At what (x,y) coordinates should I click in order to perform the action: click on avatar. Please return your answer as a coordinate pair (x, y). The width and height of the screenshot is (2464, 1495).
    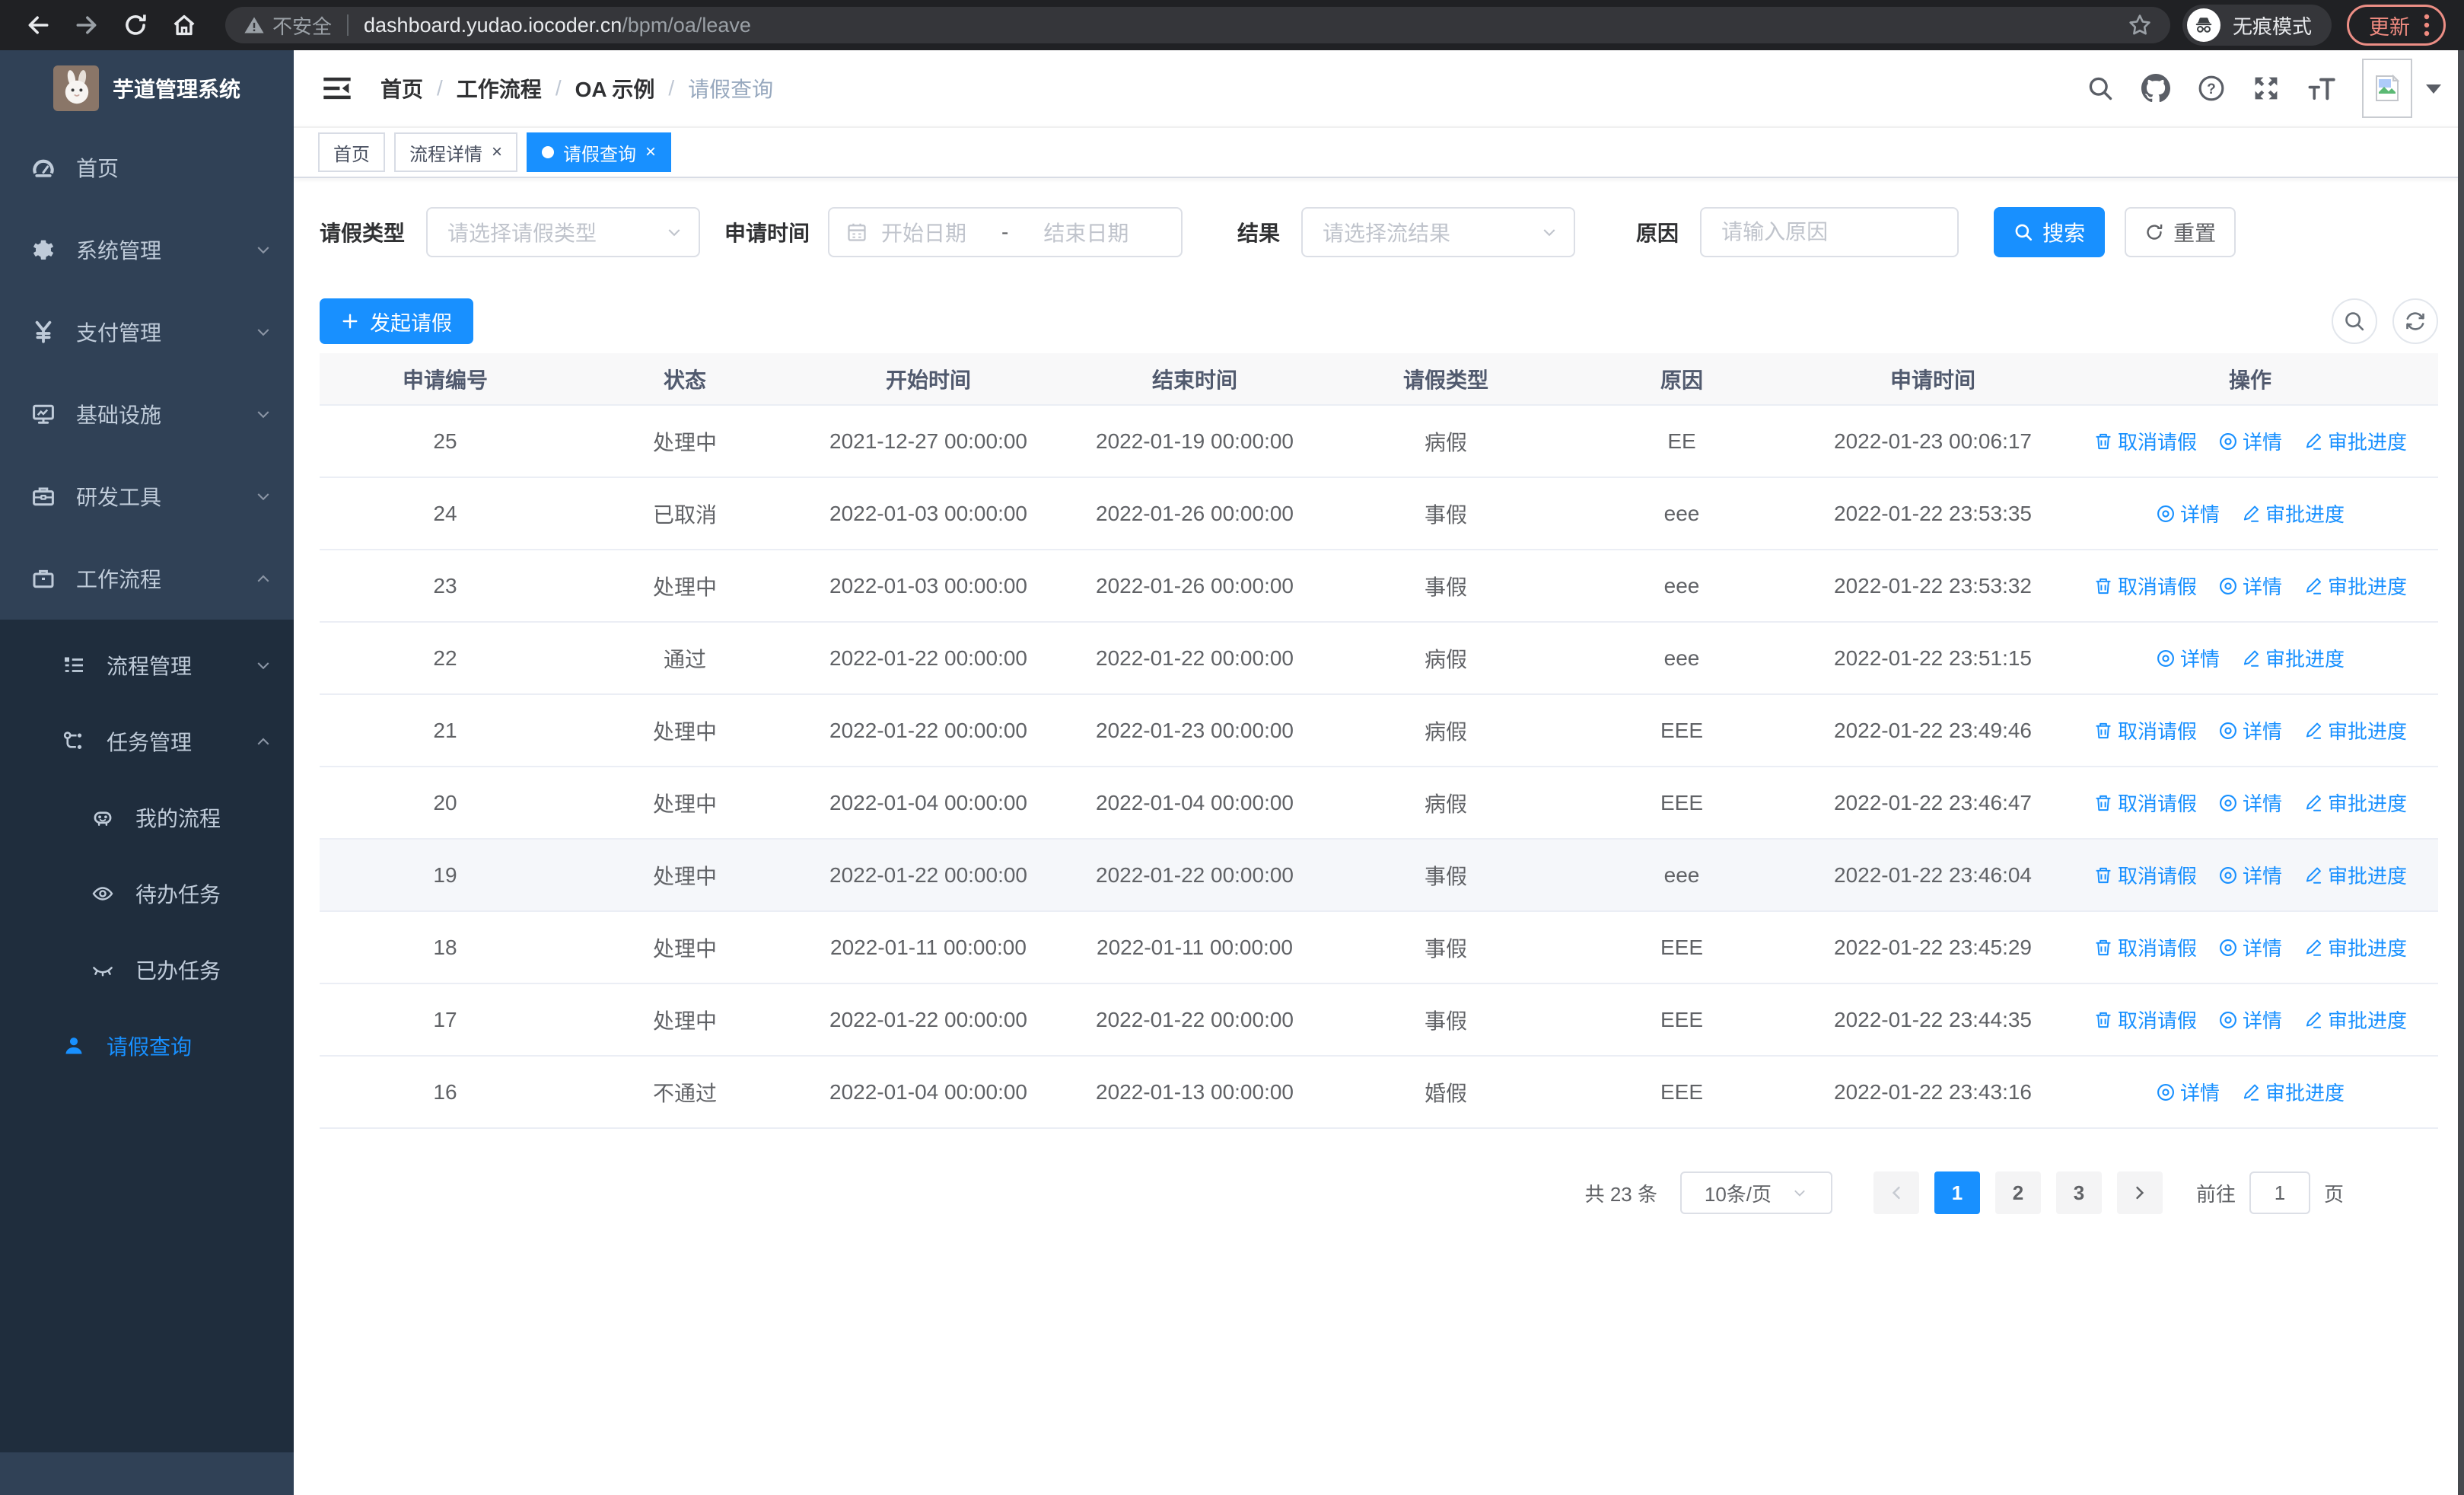
    Looking at the image, I should click on (2387, 89).